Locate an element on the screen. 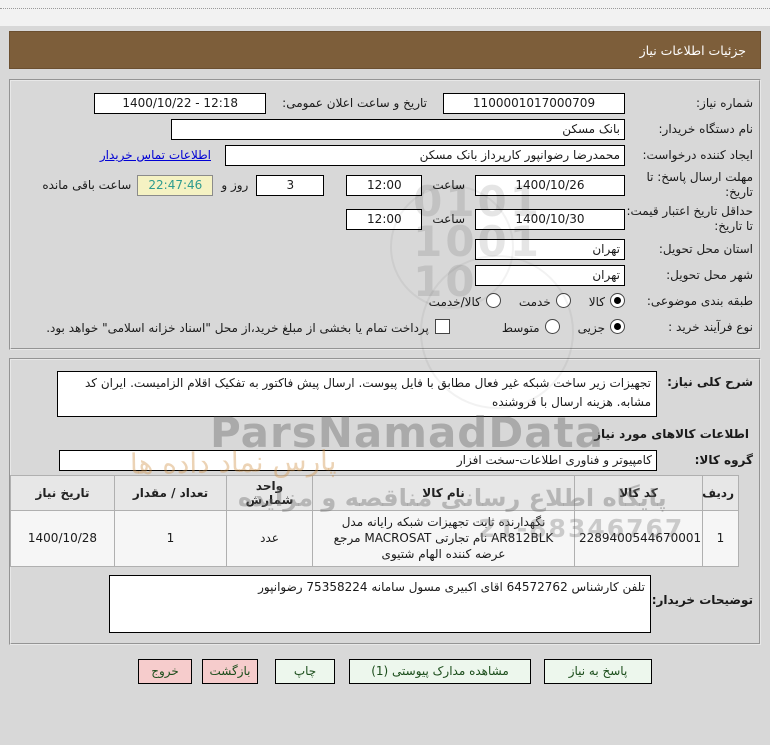 Image resolution: width=770 pixels, height=745 pixels. cell-row-index: 1 is located at coordinates (720, 538).